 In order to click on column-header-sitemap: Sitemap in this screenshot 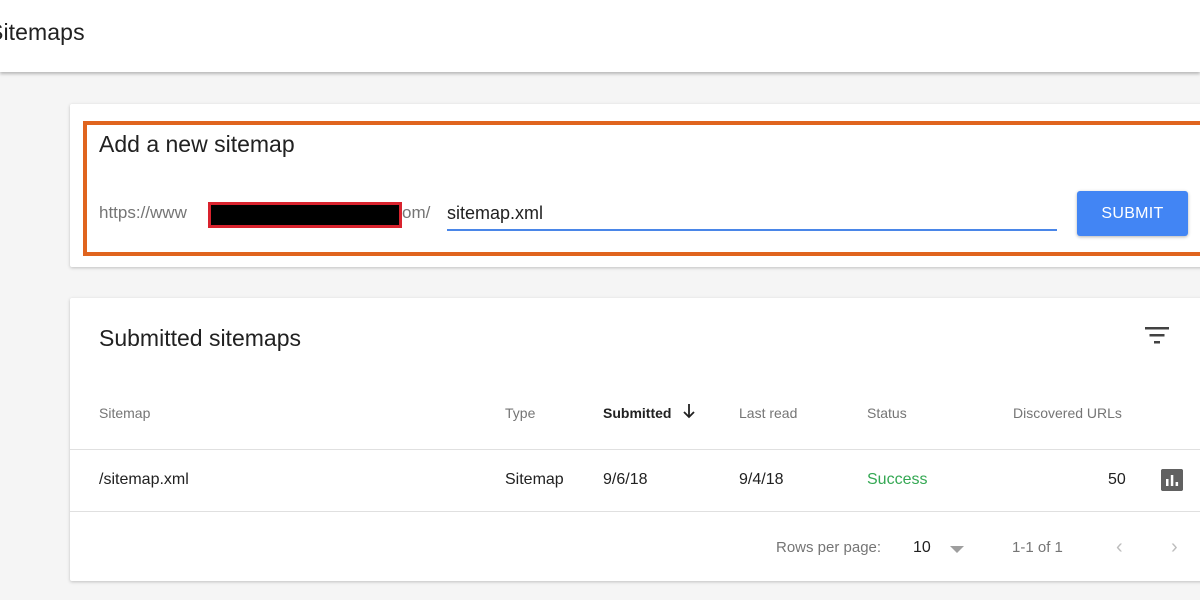, I will do `click(124, 413)`.